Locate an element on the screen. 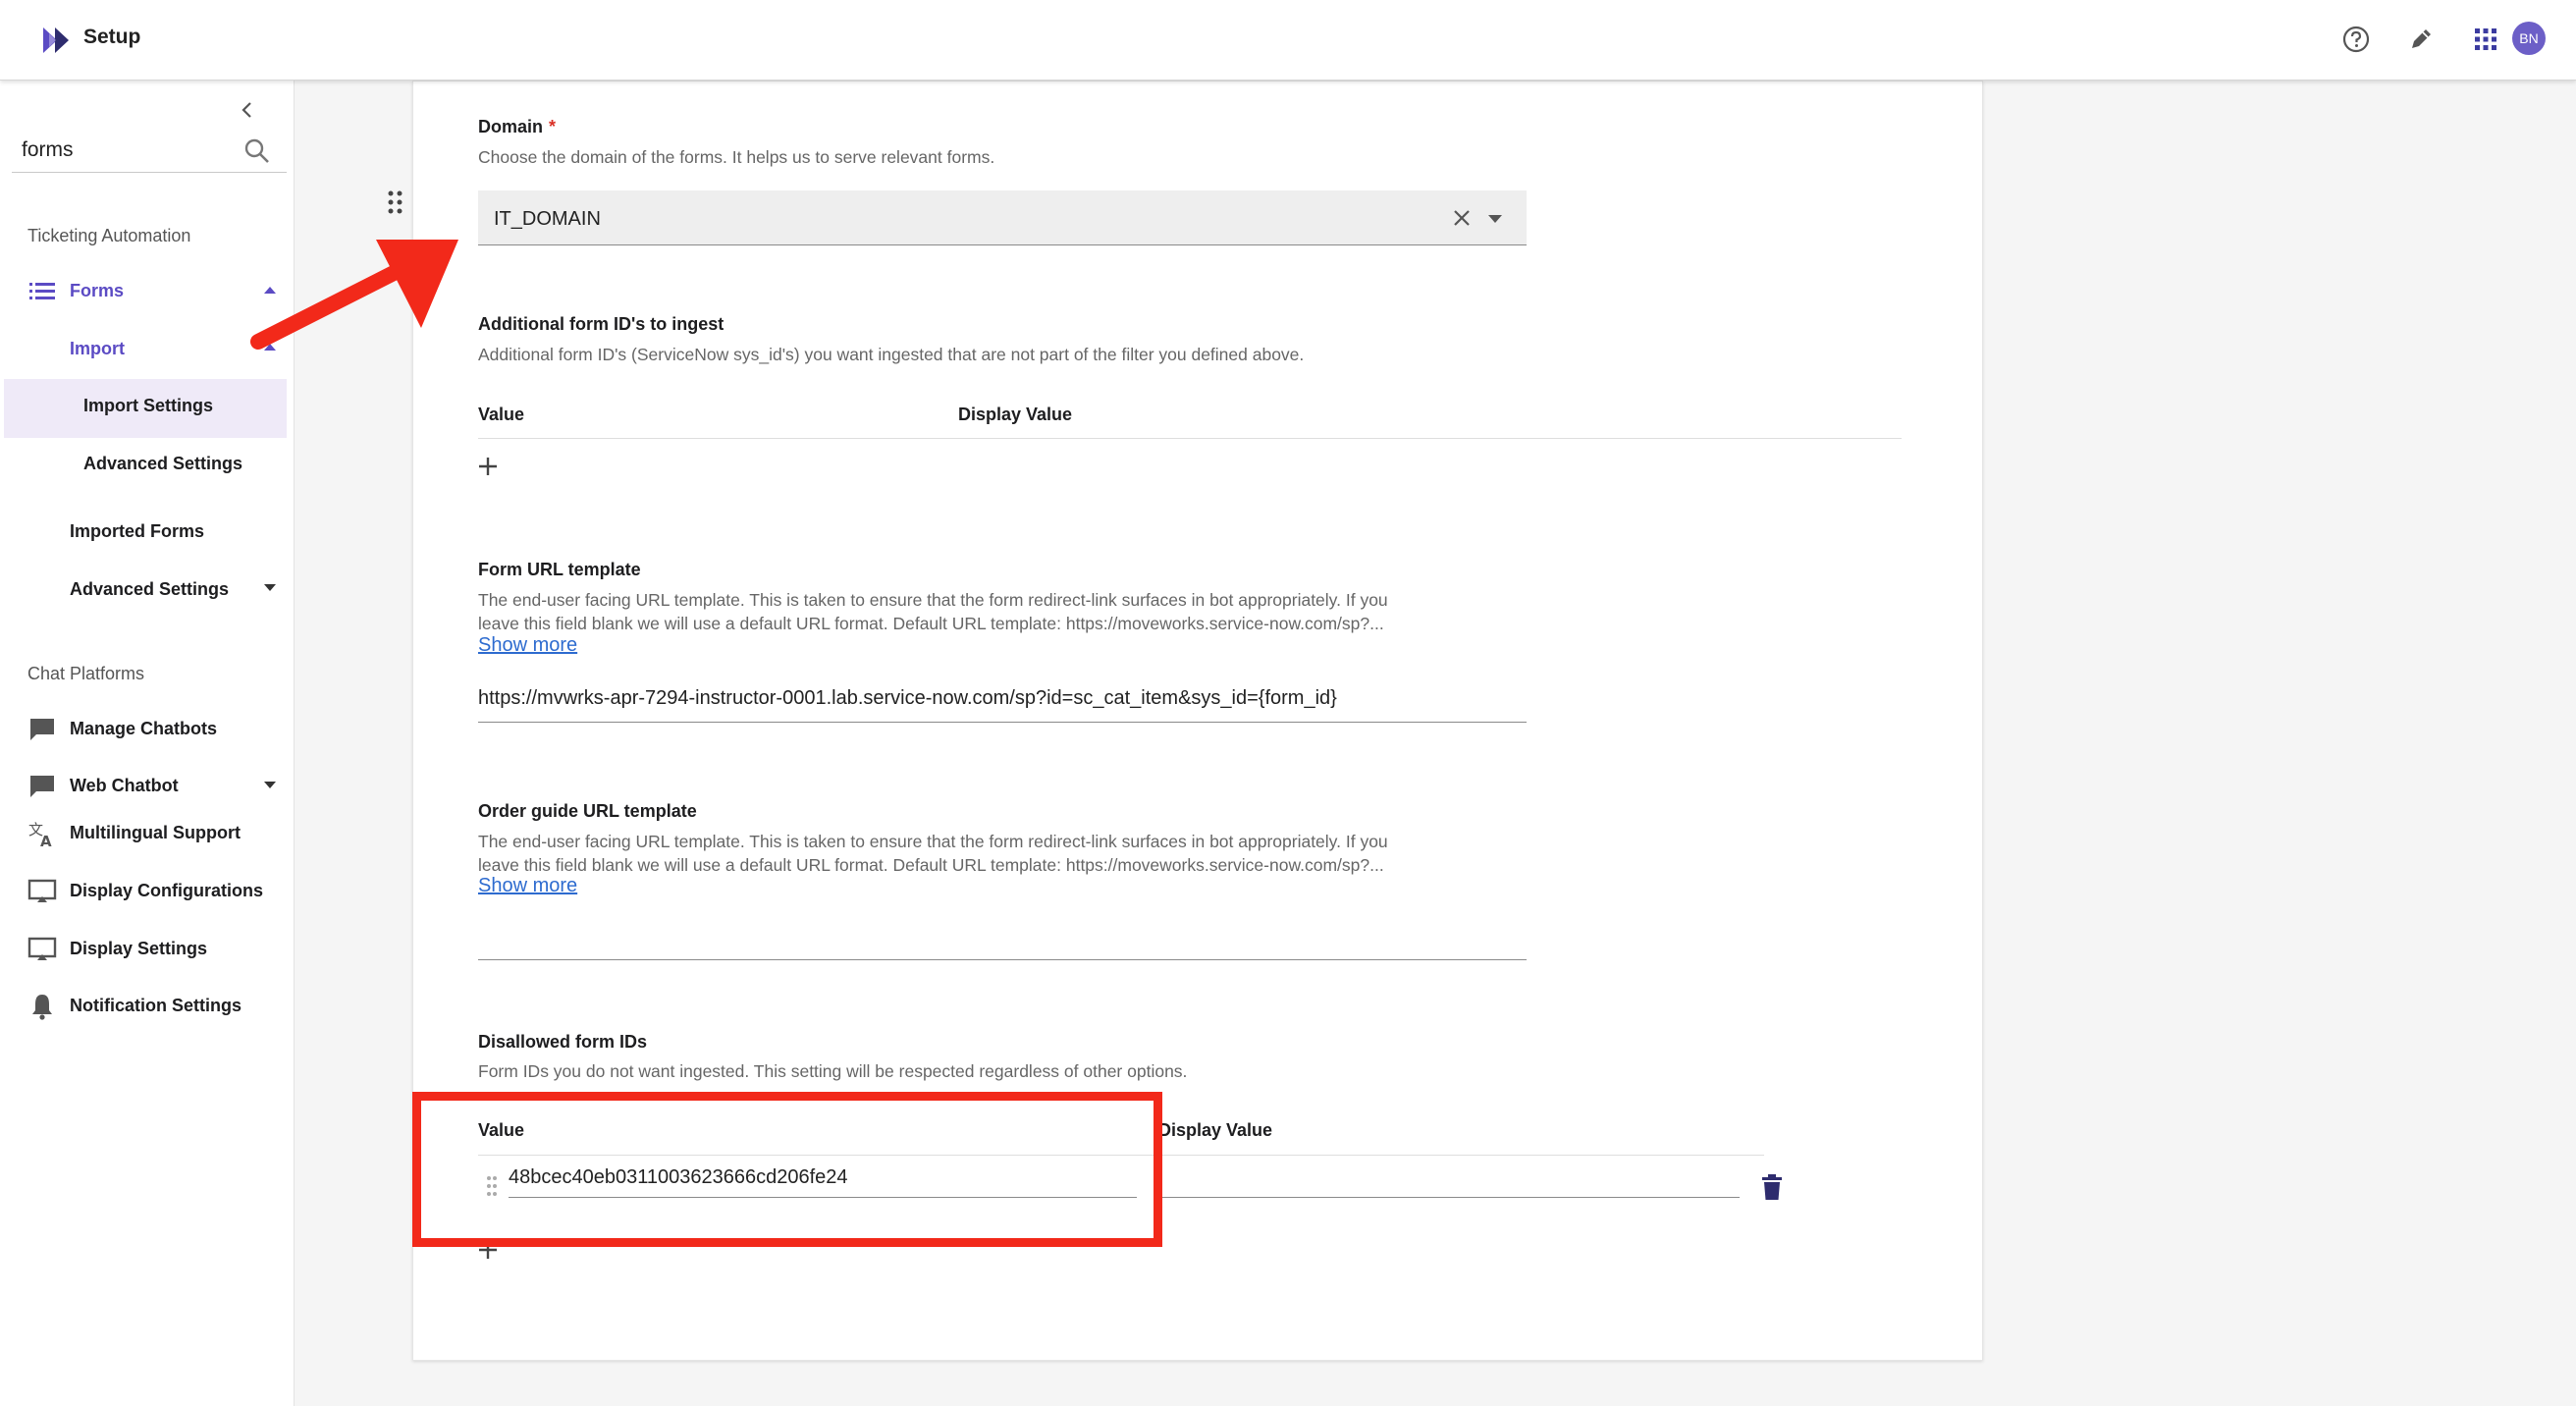 The width and height of the screenshot is (2576, 1406). sidebar-item-manage-chatbots: Manage Chatbots is located at coordinates (143, 729).